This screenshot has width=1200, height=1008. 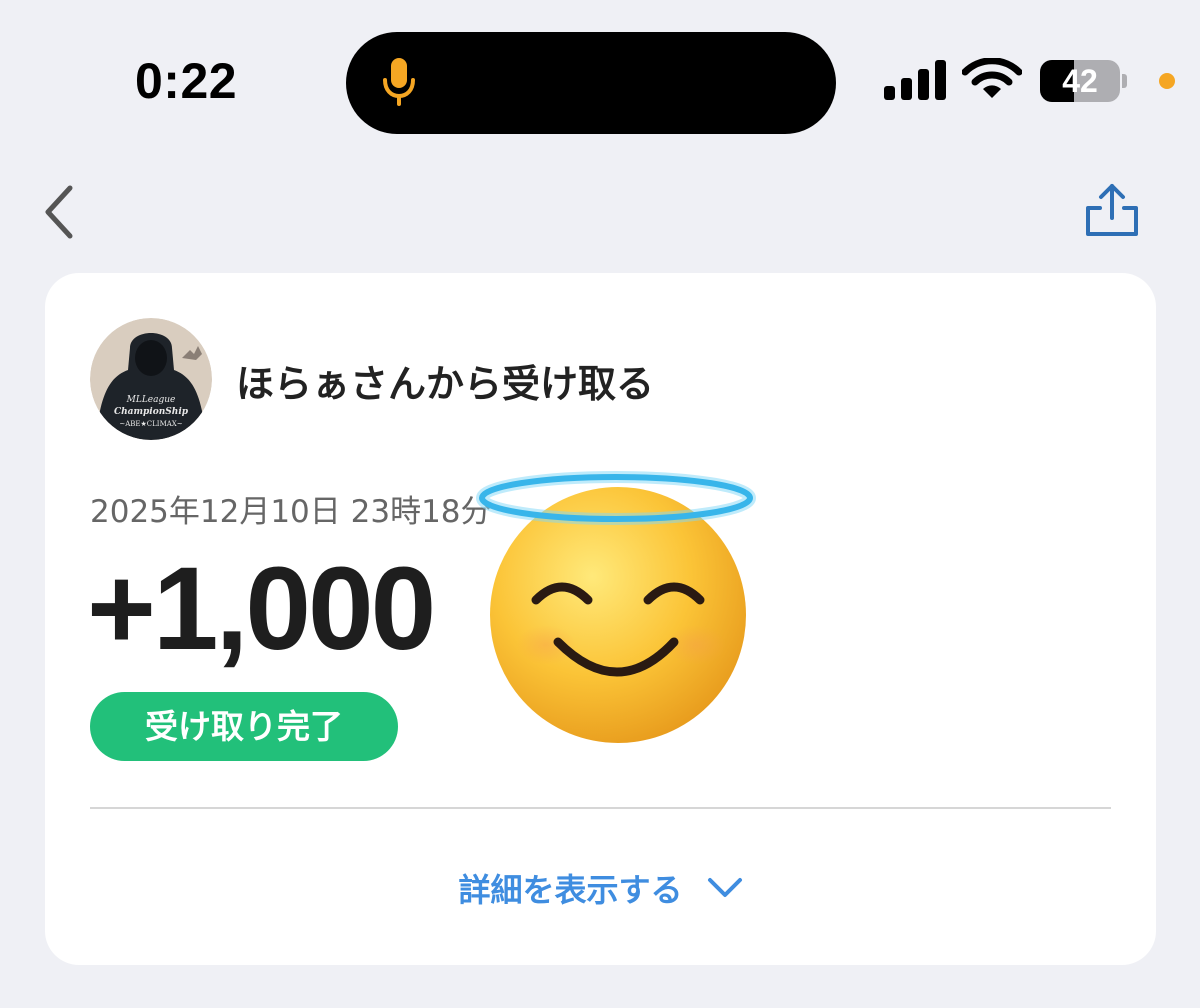 What do you see at coordinates (1124, 81) in the screenshot?
I see `battery-cap` at bounding box center [1124, 81].